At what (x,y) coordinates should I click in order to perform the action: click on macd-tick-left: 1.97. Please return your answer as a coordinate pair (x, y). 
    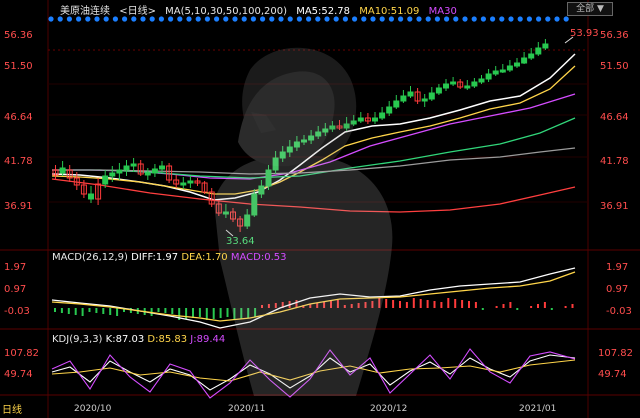
    Looking at the image, I should click on (15, 267).